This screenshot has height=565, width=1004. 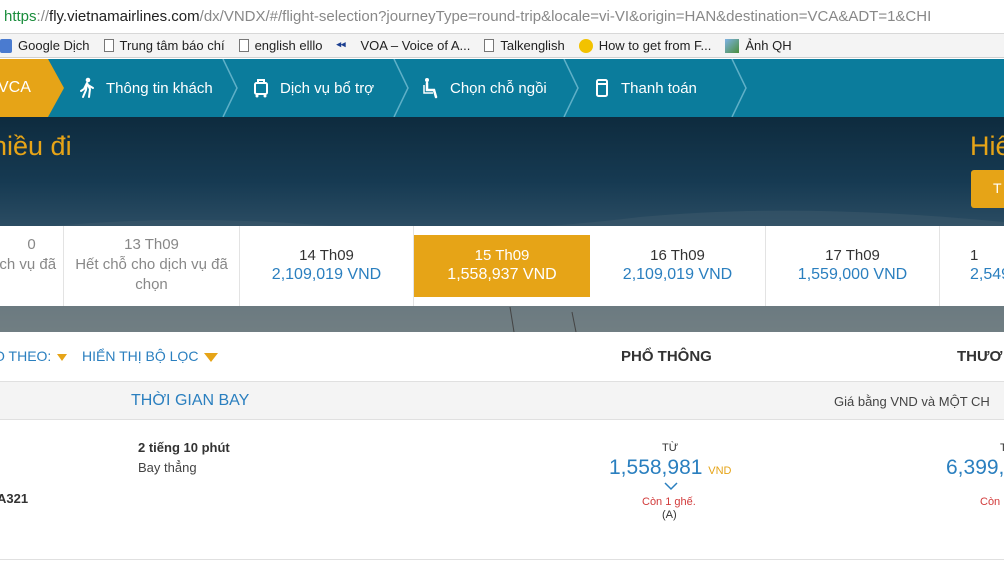 I want to click on bookmark-label: Talkenglish, so click(x=532, y=45).